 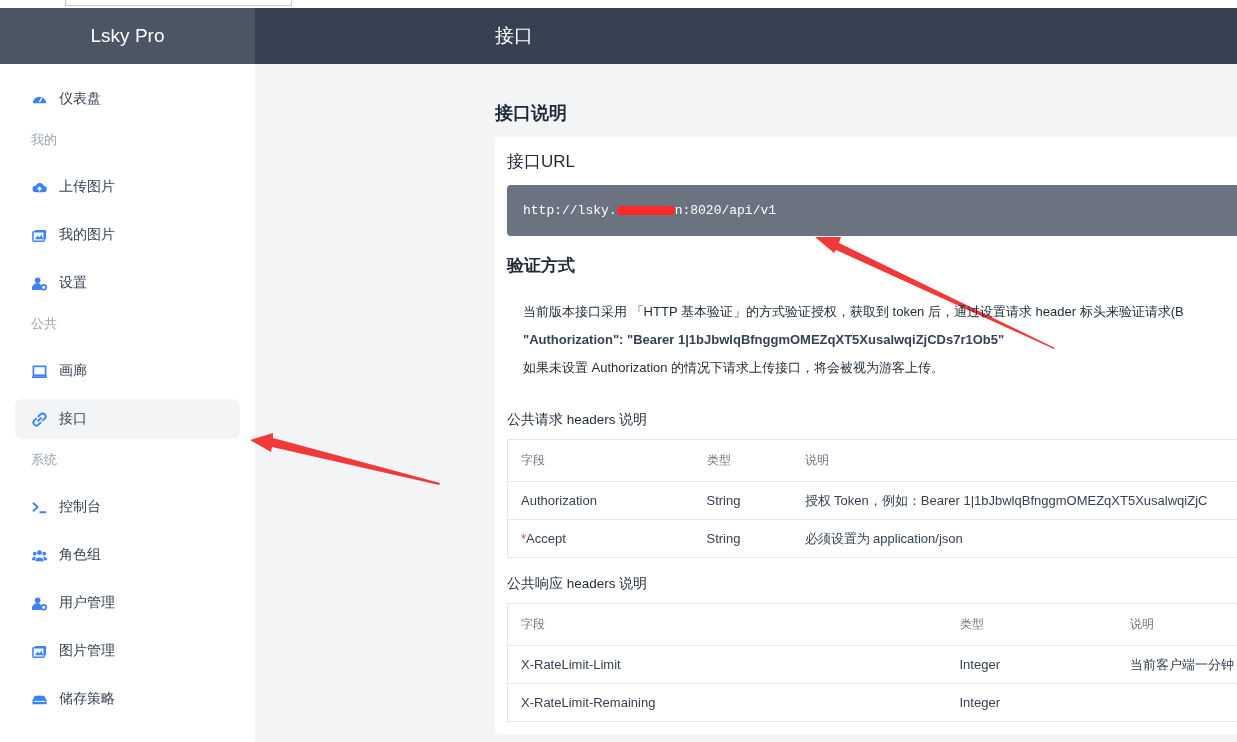 I want to click on sidebar-item: 接口, so click(x=127, y=419).